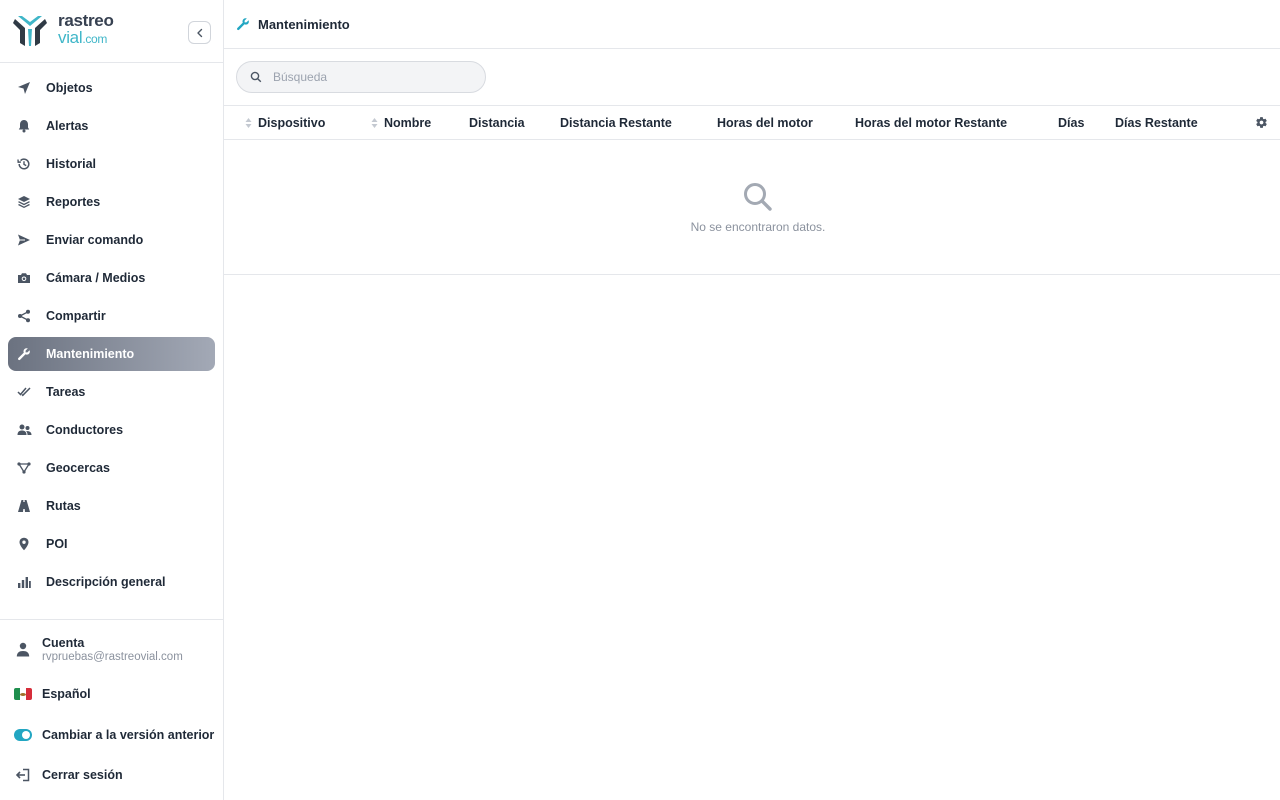 The height and width of the screenshot is (800, 1280). I want to click on column-label: Días Restante, so click(1156, 122).